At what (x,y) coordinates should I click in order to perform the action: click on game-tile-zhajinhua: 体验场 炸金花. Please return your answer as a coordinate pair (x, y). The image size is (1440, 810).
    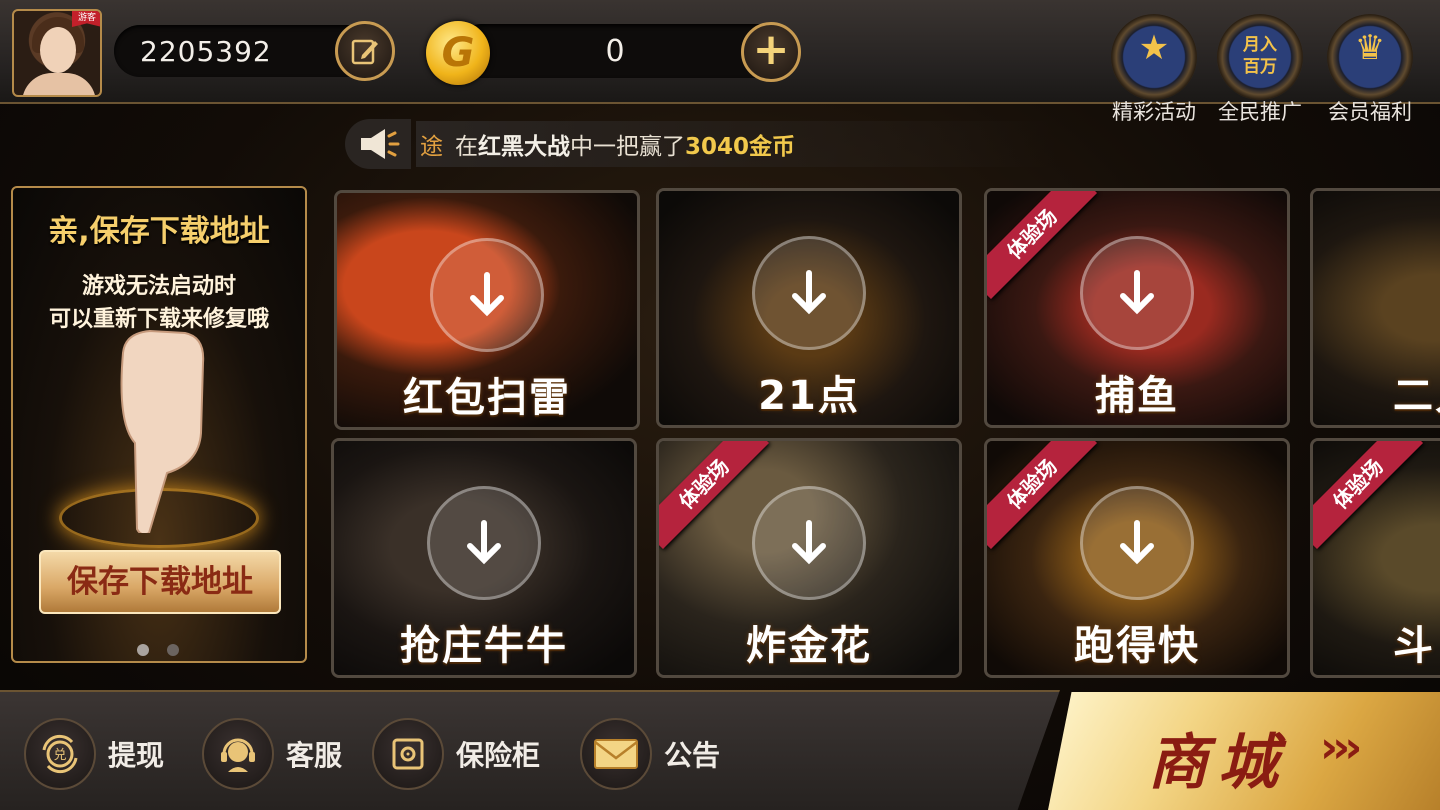
    Looking at the image, I should click on (809, 558).